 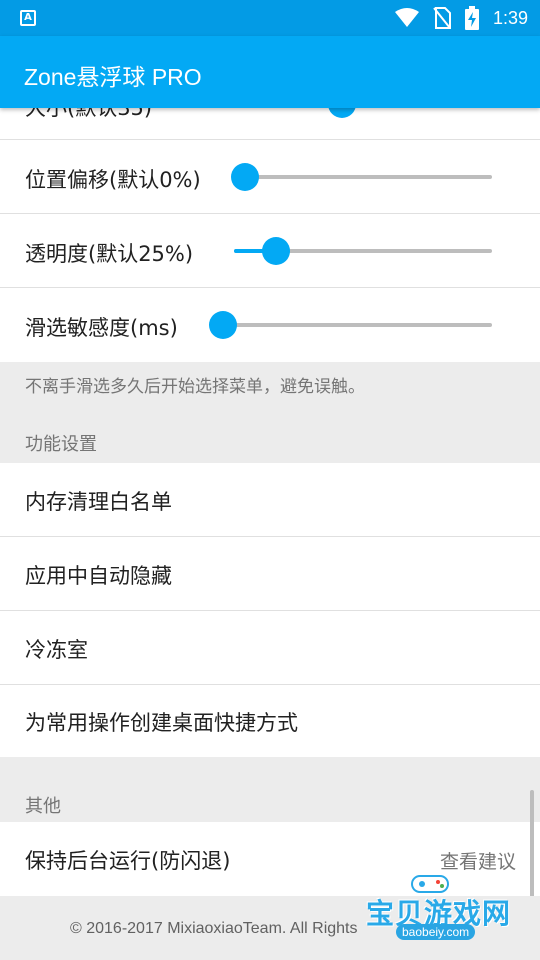 What do you see at coordinates (128, 861) in the screenshot?
I see `keep-alive-label: 保持后台运行(防闪退)` at bounding box center [128, 861].